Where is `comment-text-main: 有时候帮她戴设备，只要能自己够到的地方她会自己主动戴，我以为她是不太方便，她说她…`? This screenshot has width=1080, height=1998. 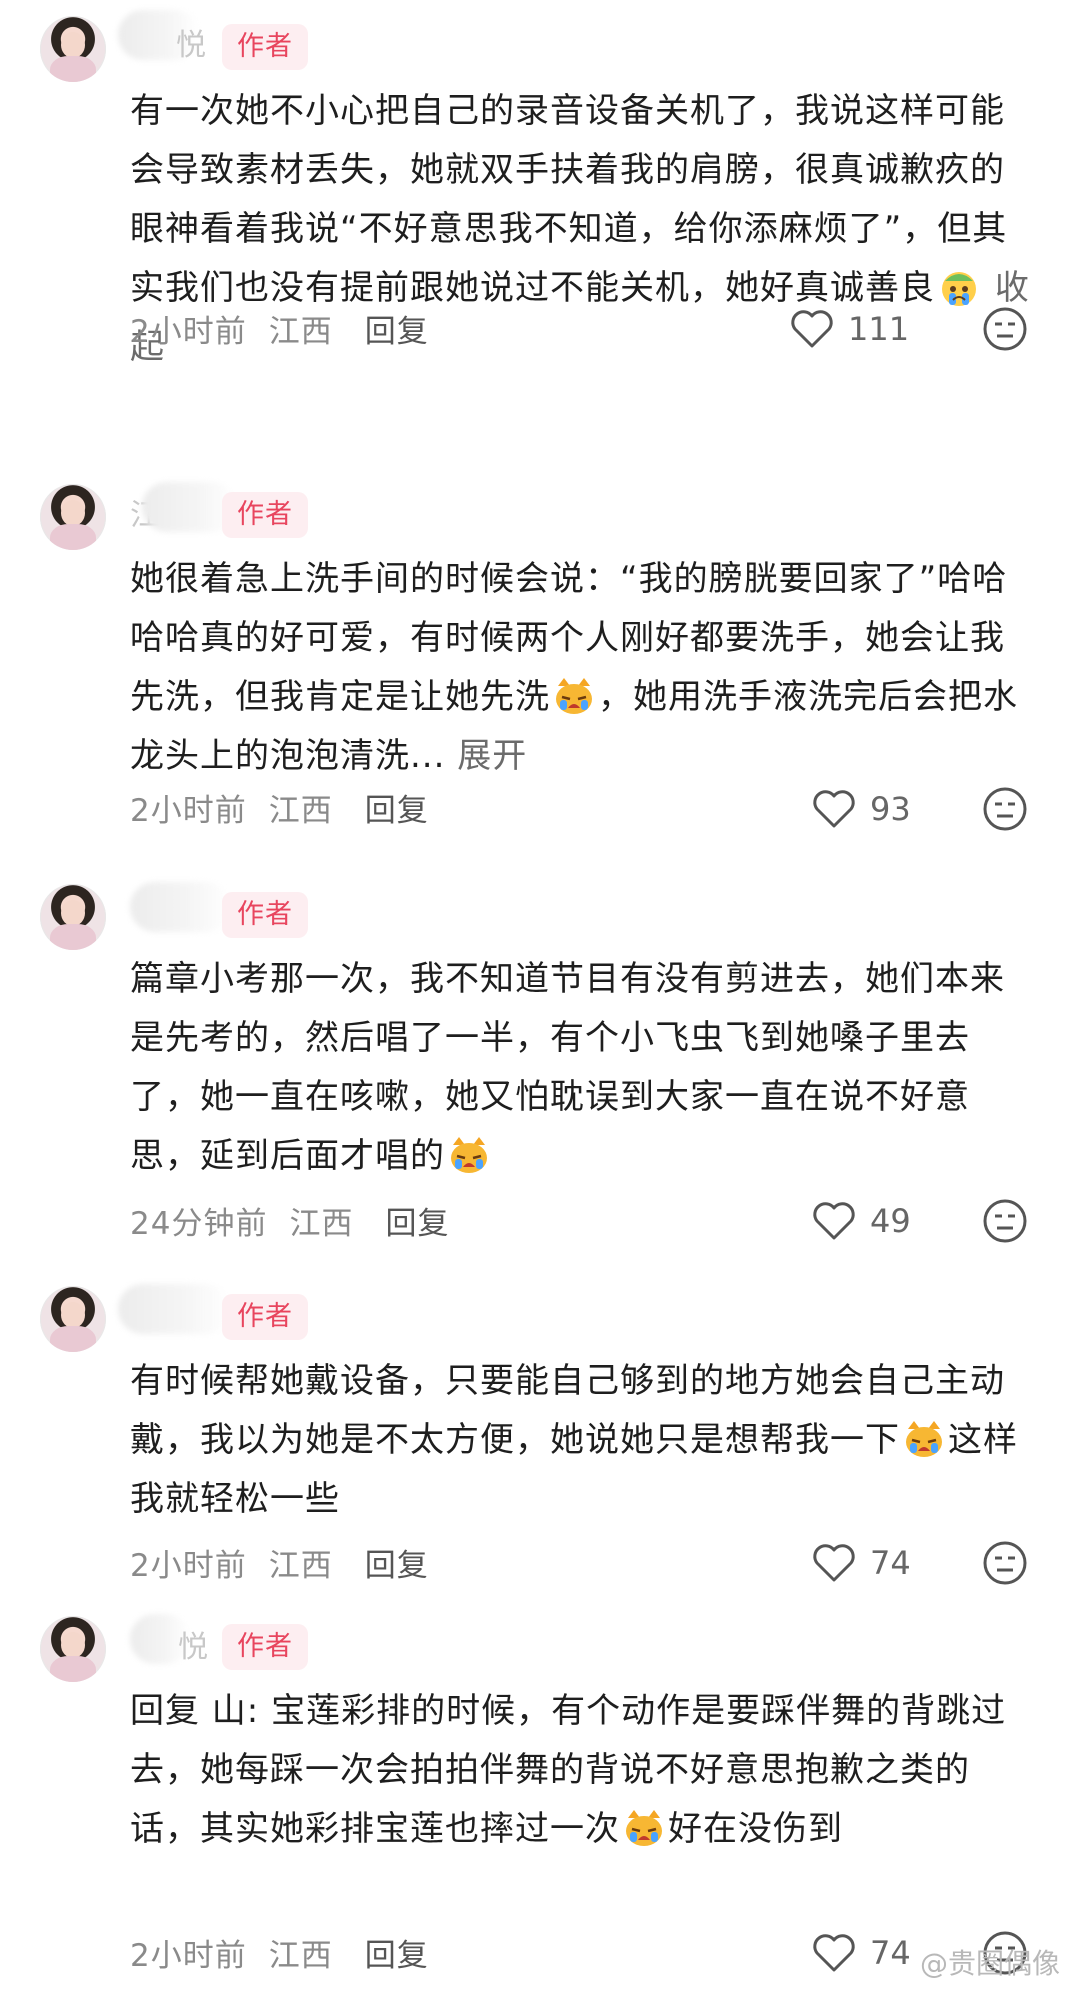 comment-text-main: 有时候帮她戴设备，只要能自己够到的地方她会自己主动戴，我以为她是不太方便，她说她… is located at coordinates (567, 1410).